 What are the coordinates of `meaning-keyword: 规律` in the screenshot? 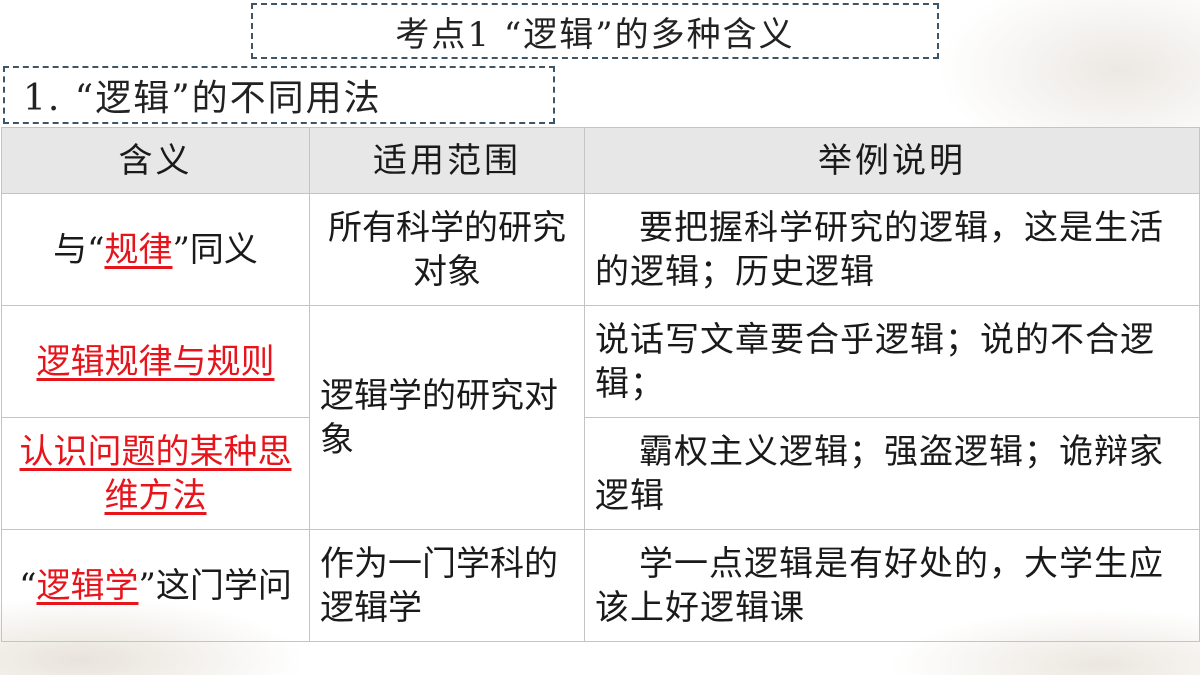 It's located at (138, 249).